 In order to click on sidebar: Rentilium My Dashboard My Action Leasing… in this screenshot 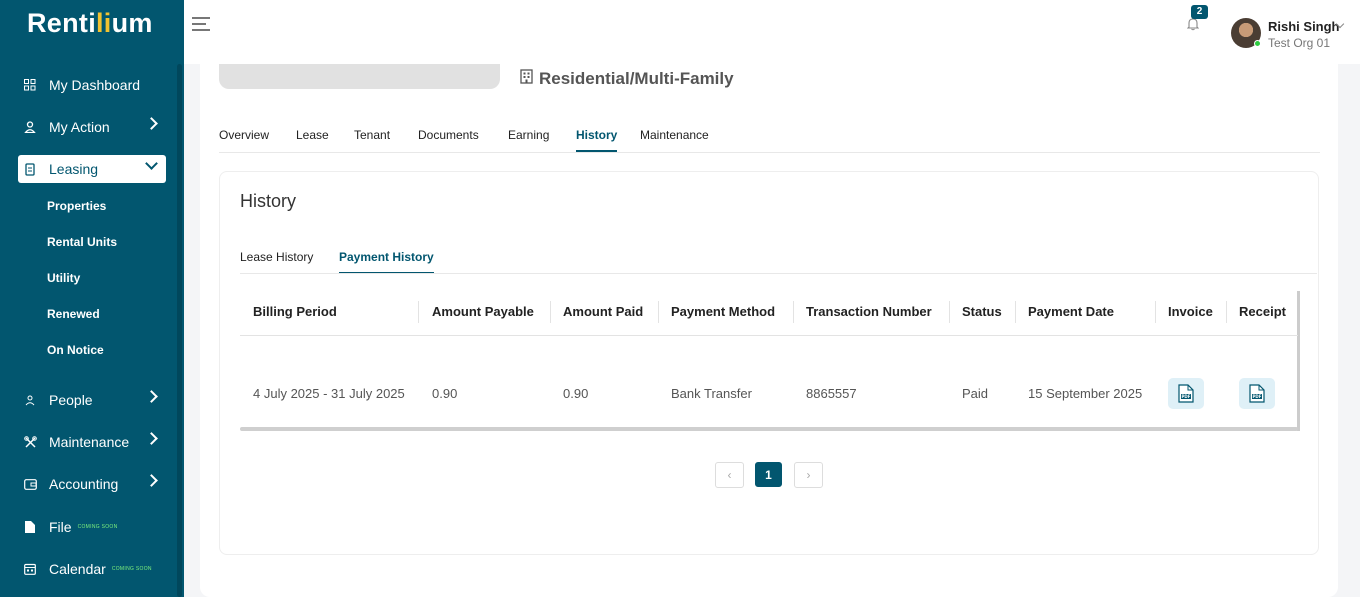, I will do `click(92, 298)`.